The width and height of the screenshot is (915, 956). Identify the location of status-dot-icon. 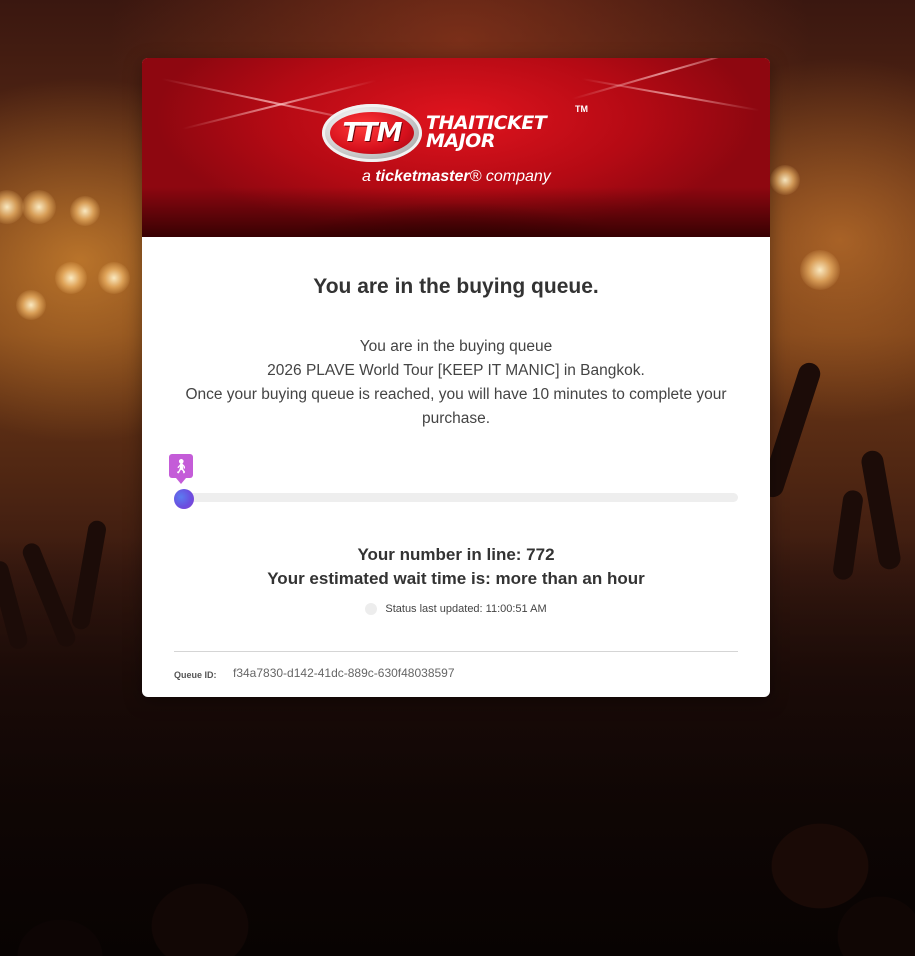
(371, 609).